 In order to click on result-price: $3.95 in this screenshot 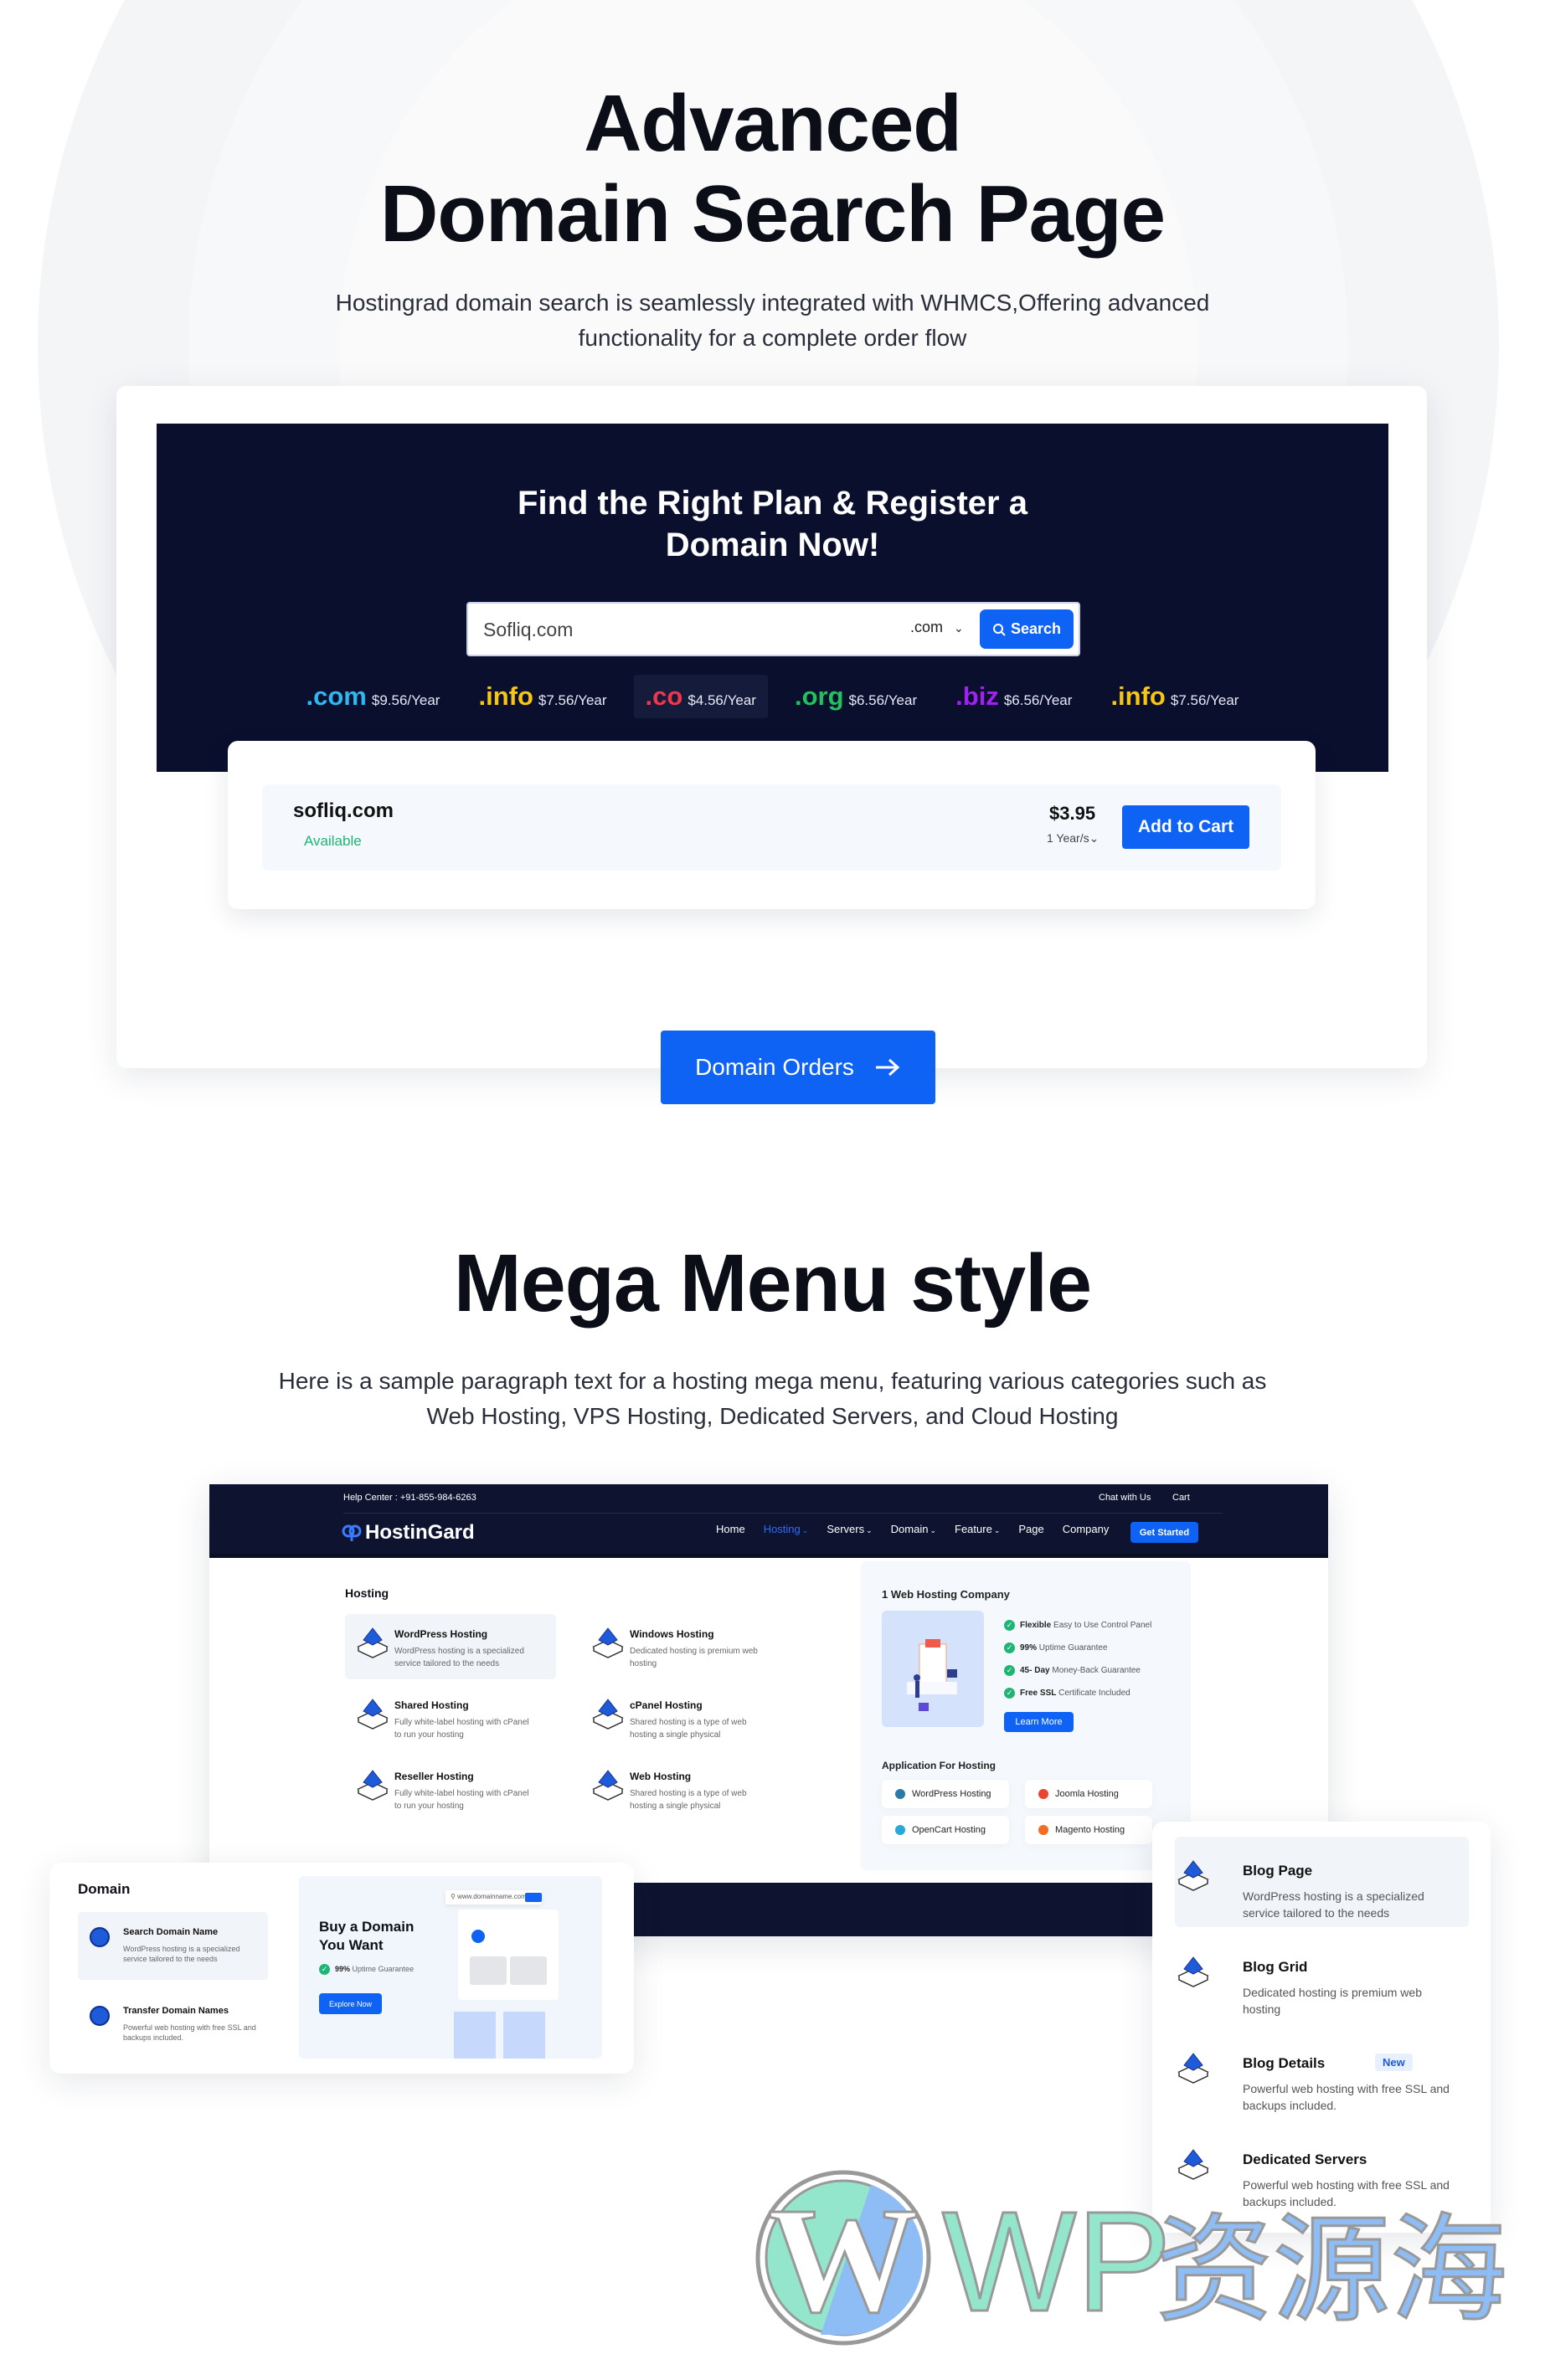, I will do `click(1072, 813)`.